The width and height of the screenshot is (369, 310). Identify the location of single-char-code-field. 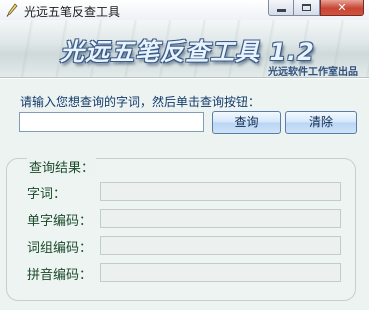
(220, 218).